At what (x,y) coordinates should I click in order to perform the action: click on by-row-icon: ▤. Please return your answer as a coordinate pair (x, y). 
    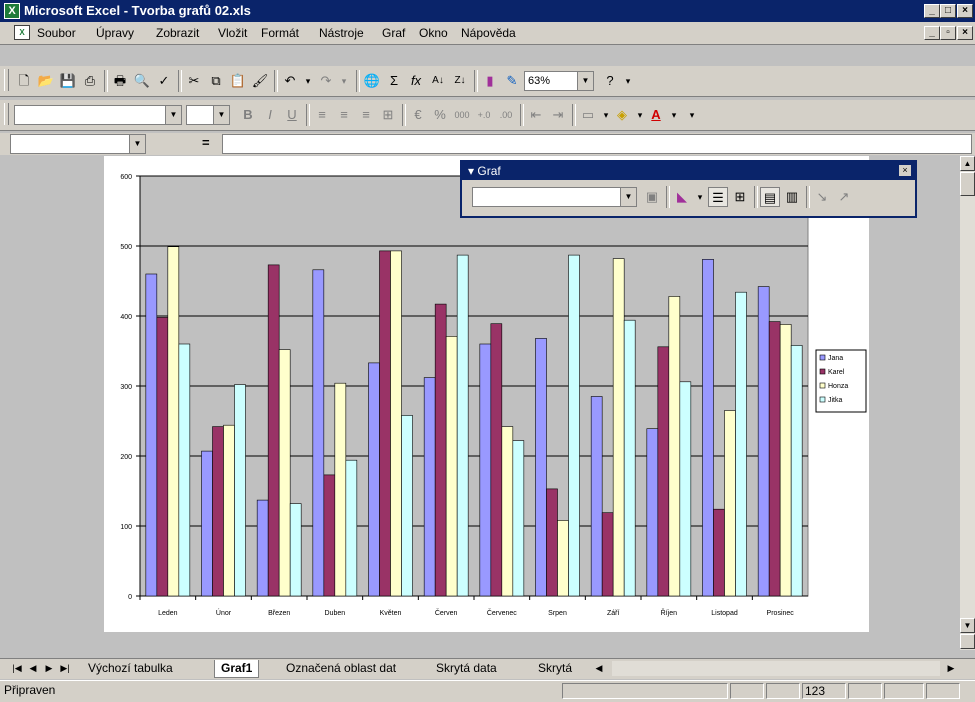
    Looking at the image, I should click on (770, 197).